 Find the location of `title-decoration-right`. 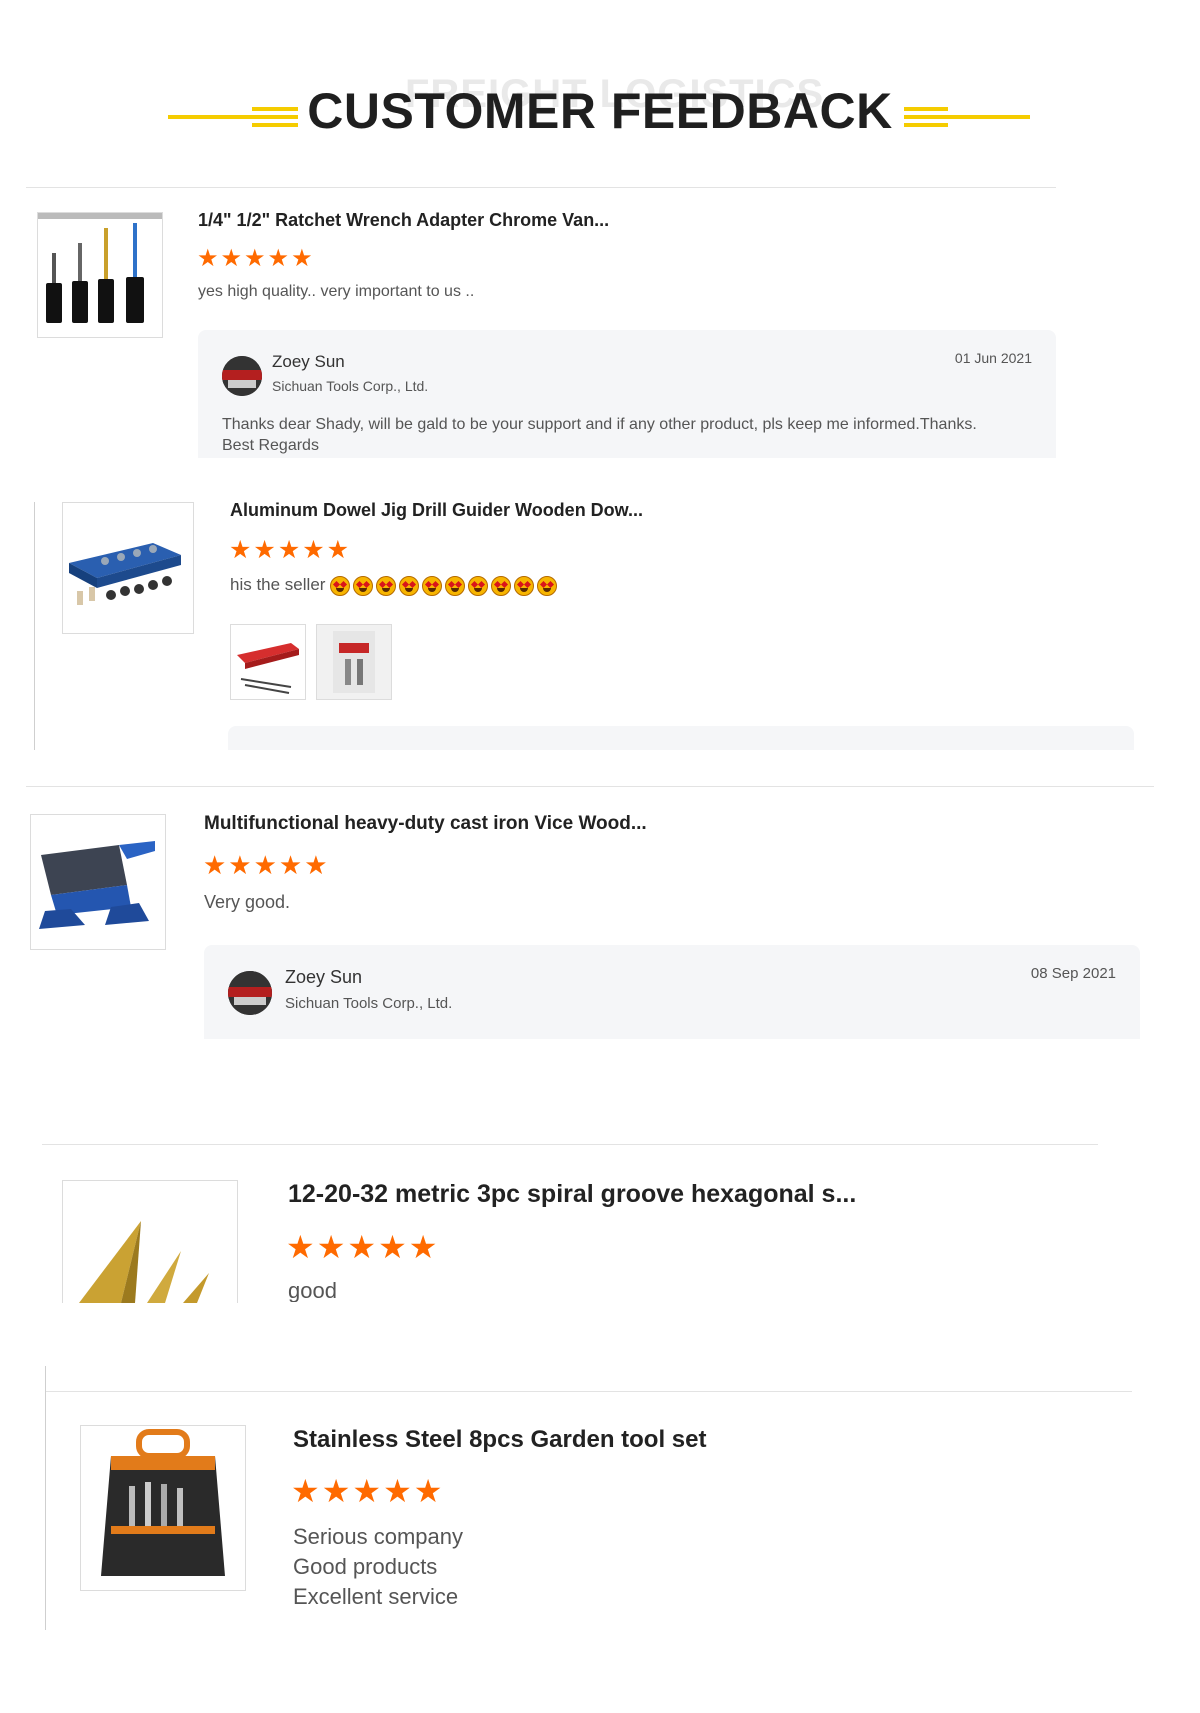

title-decoration-right is located at coordinates (969, 125).